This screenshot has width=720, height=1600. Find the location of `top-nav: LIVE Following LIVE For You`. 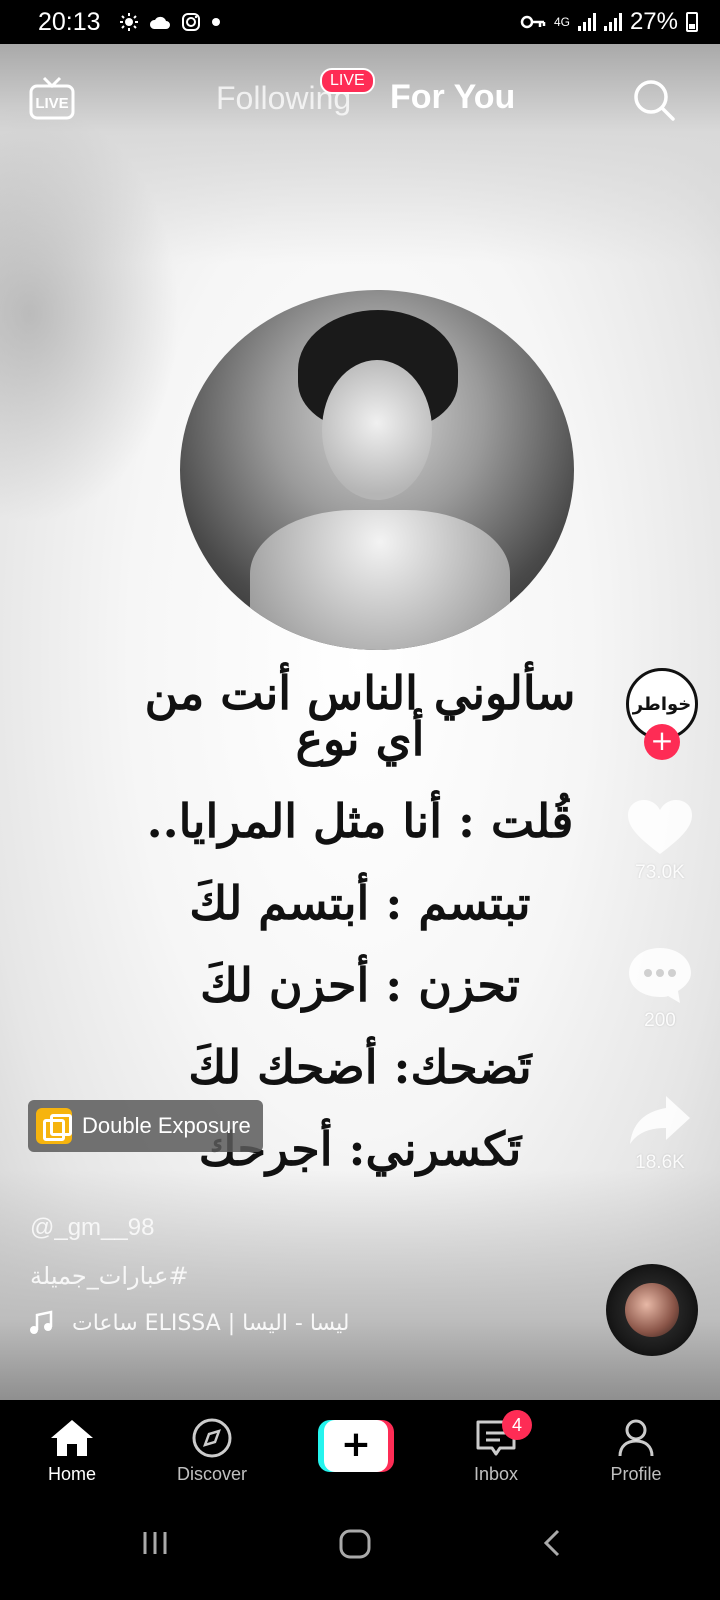

top-nav: LIVE Following LIVE For You is located at coordinates (360, 100).